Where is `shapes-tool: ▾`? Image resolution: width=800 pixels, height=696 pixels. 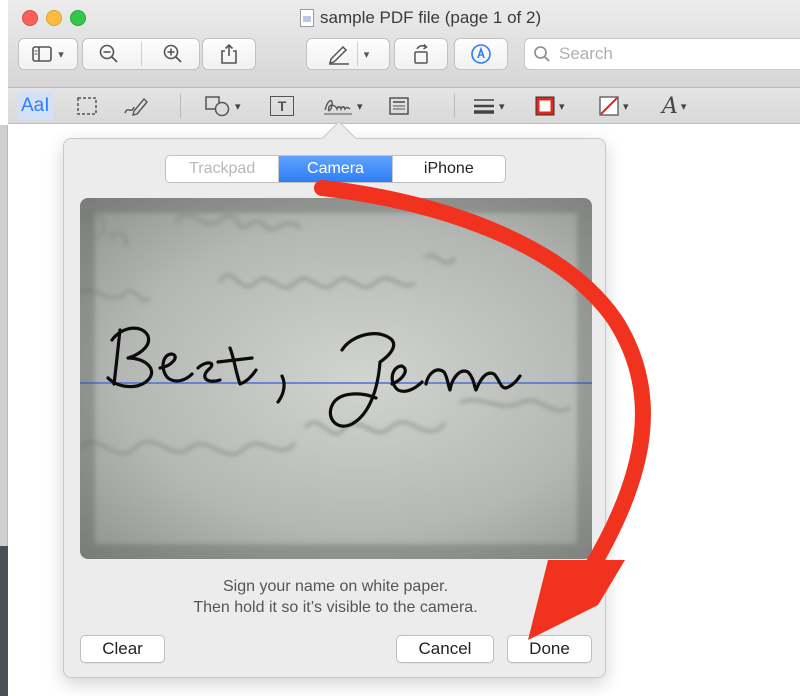 shapes-tool: ▾ is located at coordinates (222, 106).